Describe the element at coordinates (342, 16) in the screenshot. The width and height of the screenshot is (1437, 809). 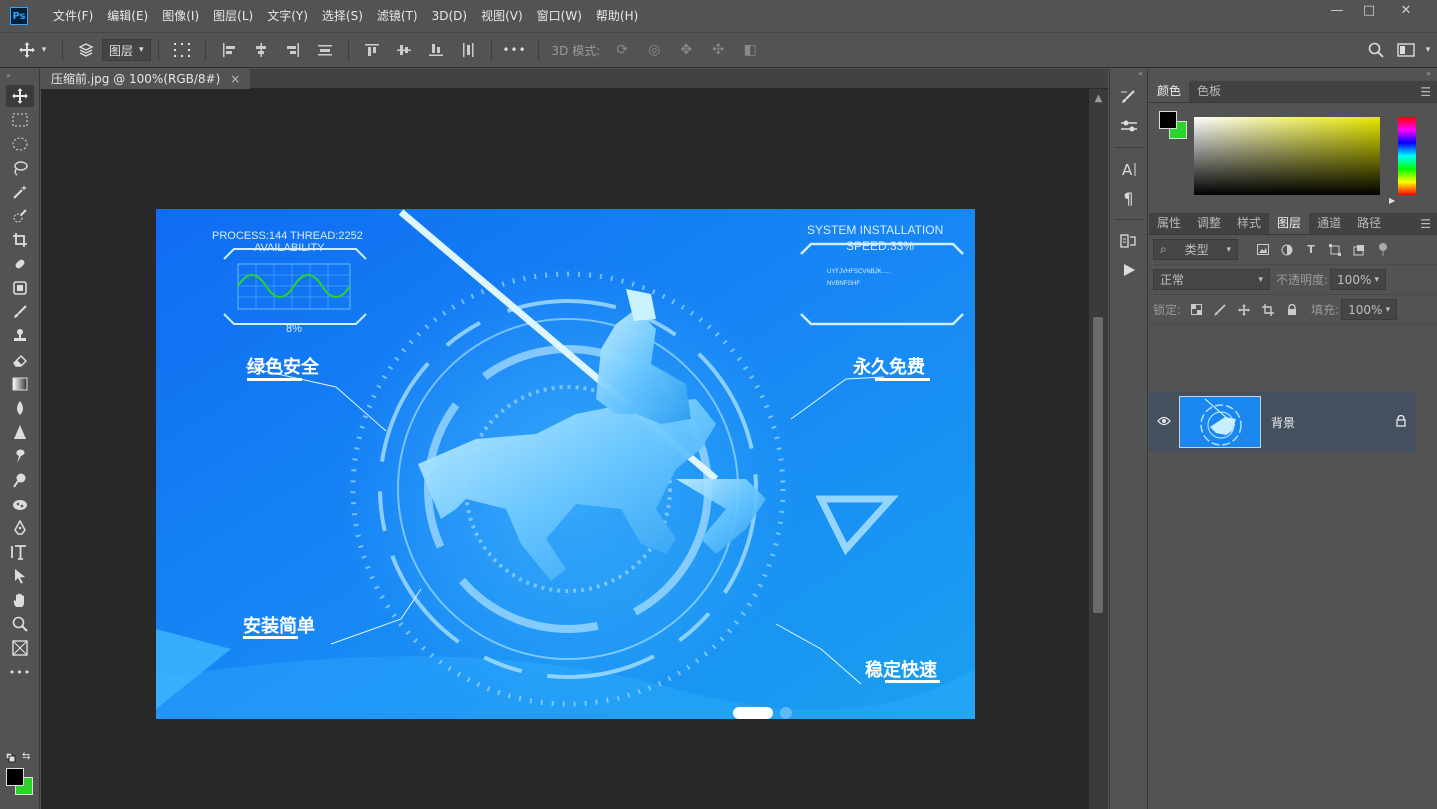
I see `menu-select: 选择(S)` at that location.